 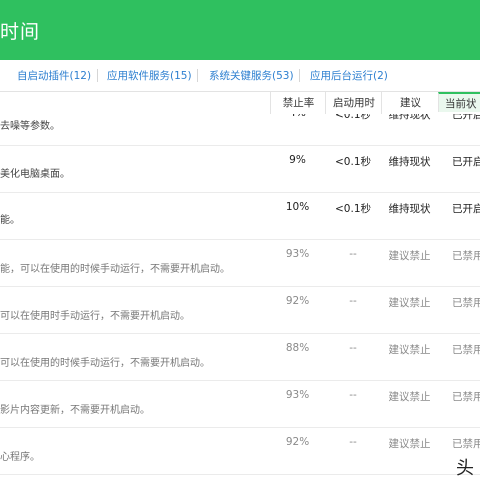 What do you see at coordinates (240, 216) in the screenshot?
I see `list-item: 能。 10% <0.1秒 维持现状 已开启` at bounding box center [240, 216].